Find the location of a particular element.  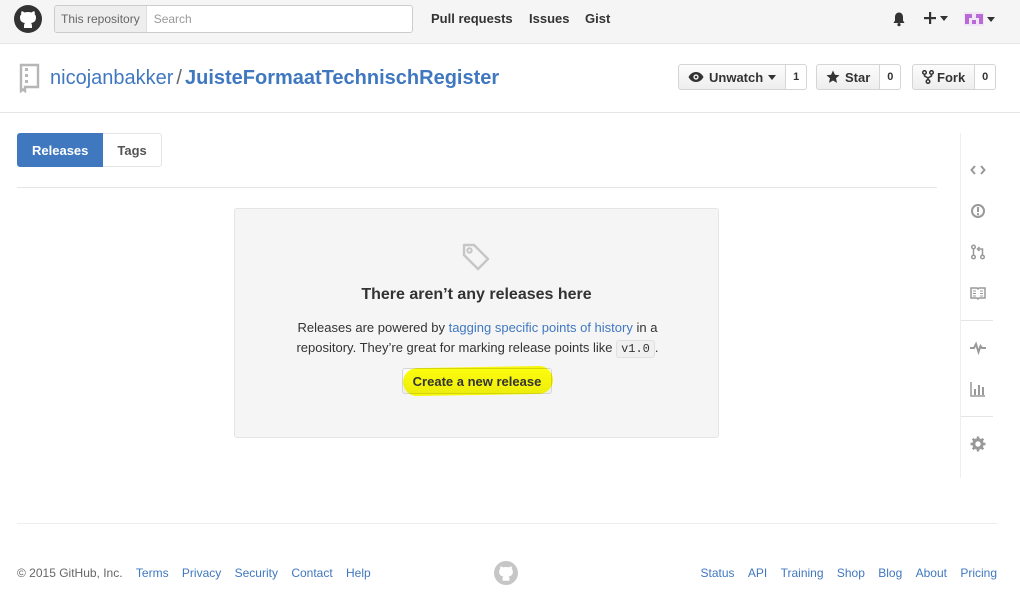

repo-name-link: JuisteFormaatTechnischRegister is located at coordinates (342, 78).